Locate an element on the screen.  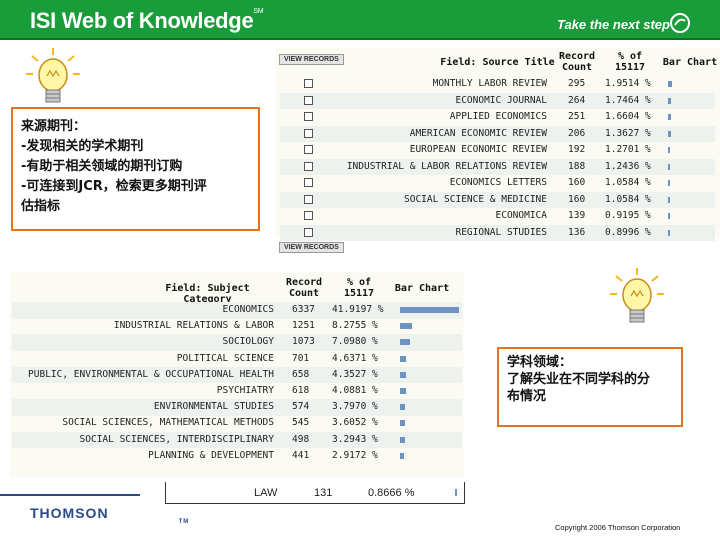
row-title: ECONOMICS LETTERS is located at coordinates (498, 182).